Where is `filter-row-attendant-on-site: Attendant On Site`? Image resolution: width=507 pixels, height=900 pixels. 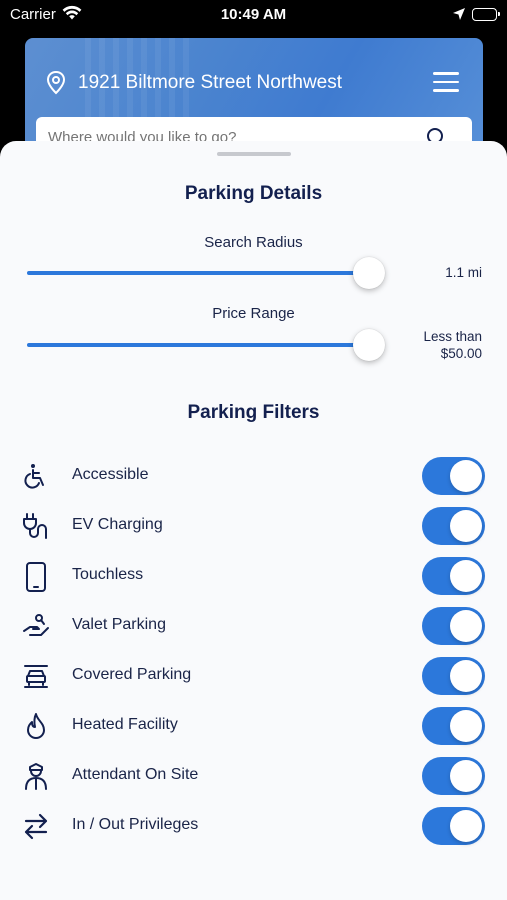
filter-row-attendant-on-site: Attendant On Site is located at coordinates (253, 775).